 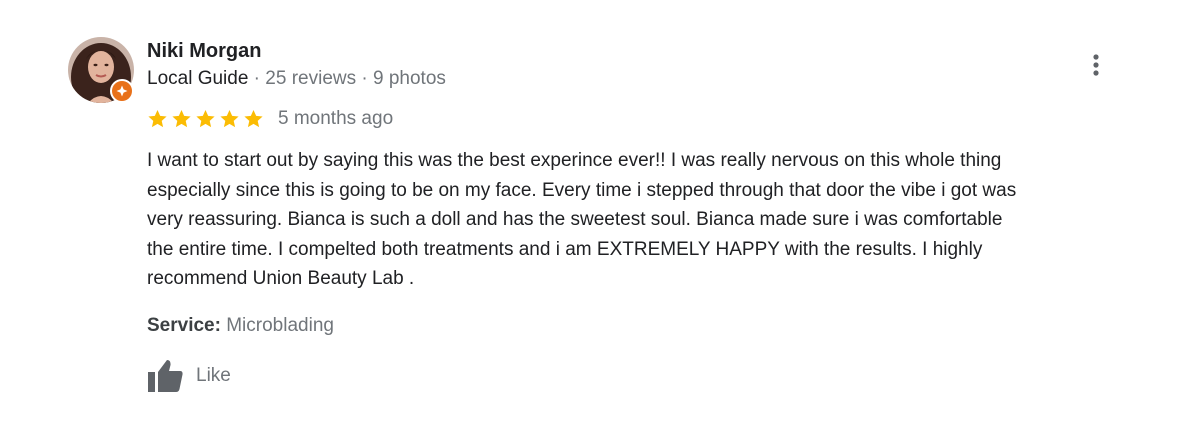 What do you see at coordinates (122, 91) in the screenshot?
I see `local-guide-badge-icon` at bounding box center [122, 91].